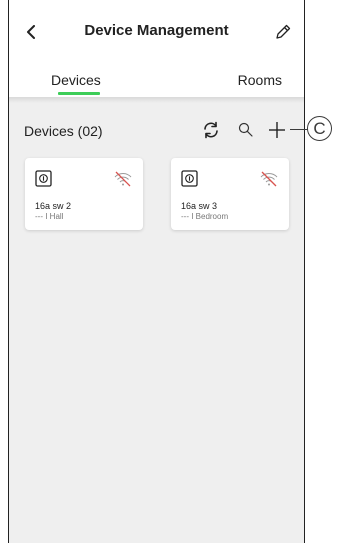 Image resolution: width=337 pixels, height=543 pixels. I want to click on devices-count-label: Devices (02), so click(63, 131).